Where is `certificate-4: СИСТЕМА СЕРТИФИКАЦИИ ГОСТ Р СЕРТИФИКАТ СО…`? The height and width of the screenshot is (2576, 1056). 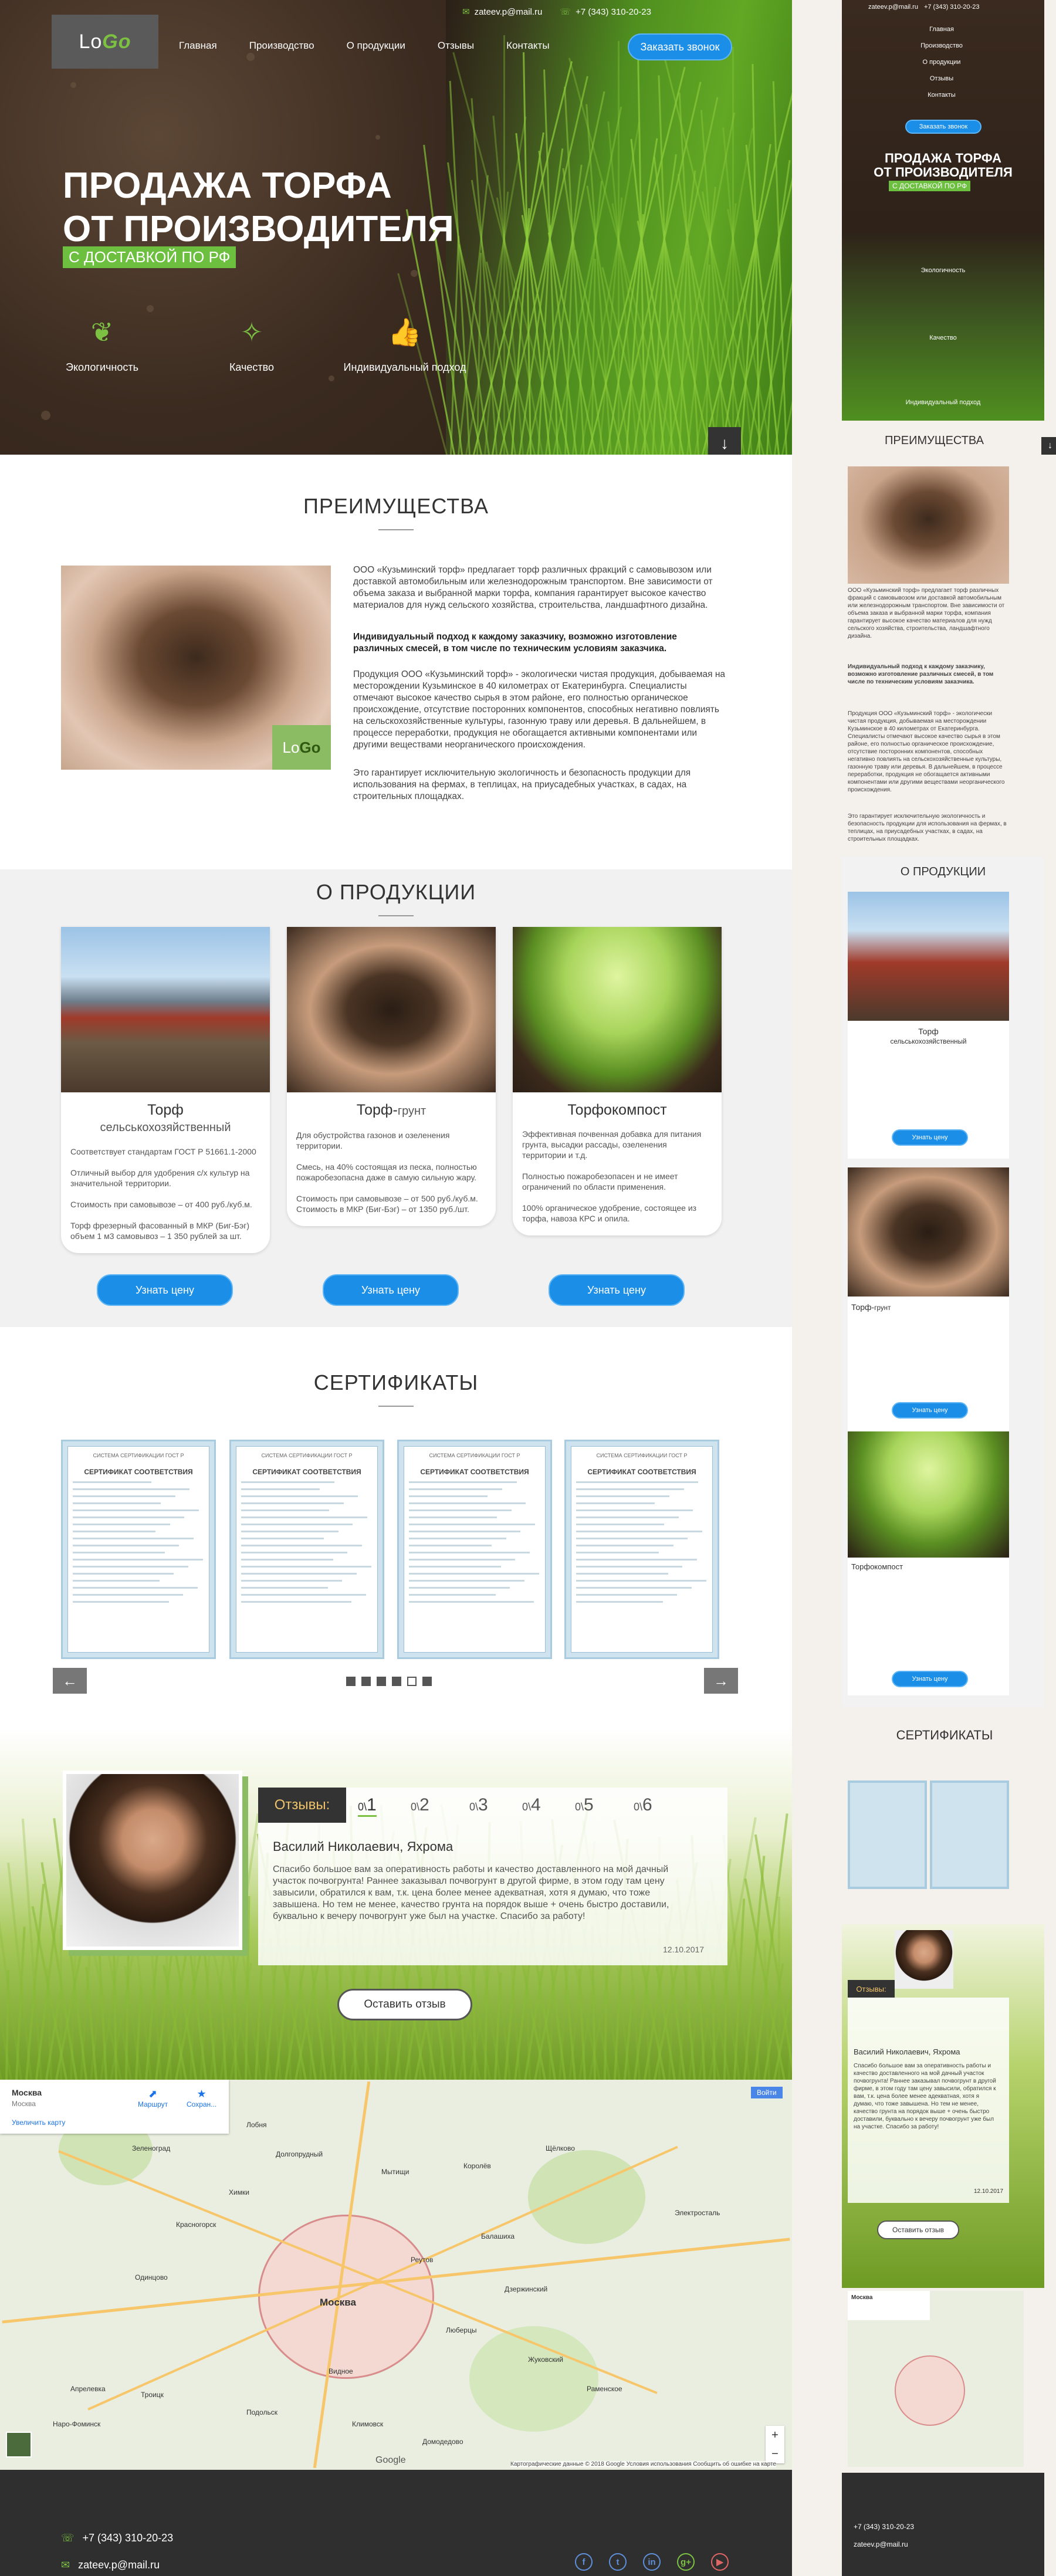
certificate-4: СИСТЕМА СЕРТИФИКАЦИИ ГОСТ Р СЕРТИФИКАТ СО… is located at coordinates (641, 1549).